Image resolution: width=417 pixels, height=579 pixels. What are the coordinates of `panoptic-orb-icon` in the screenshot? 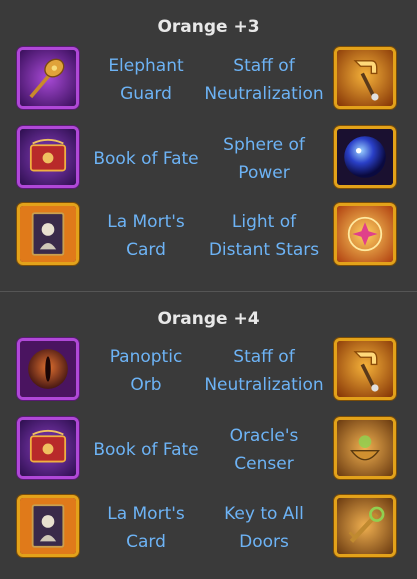 It's located at (48, 369).